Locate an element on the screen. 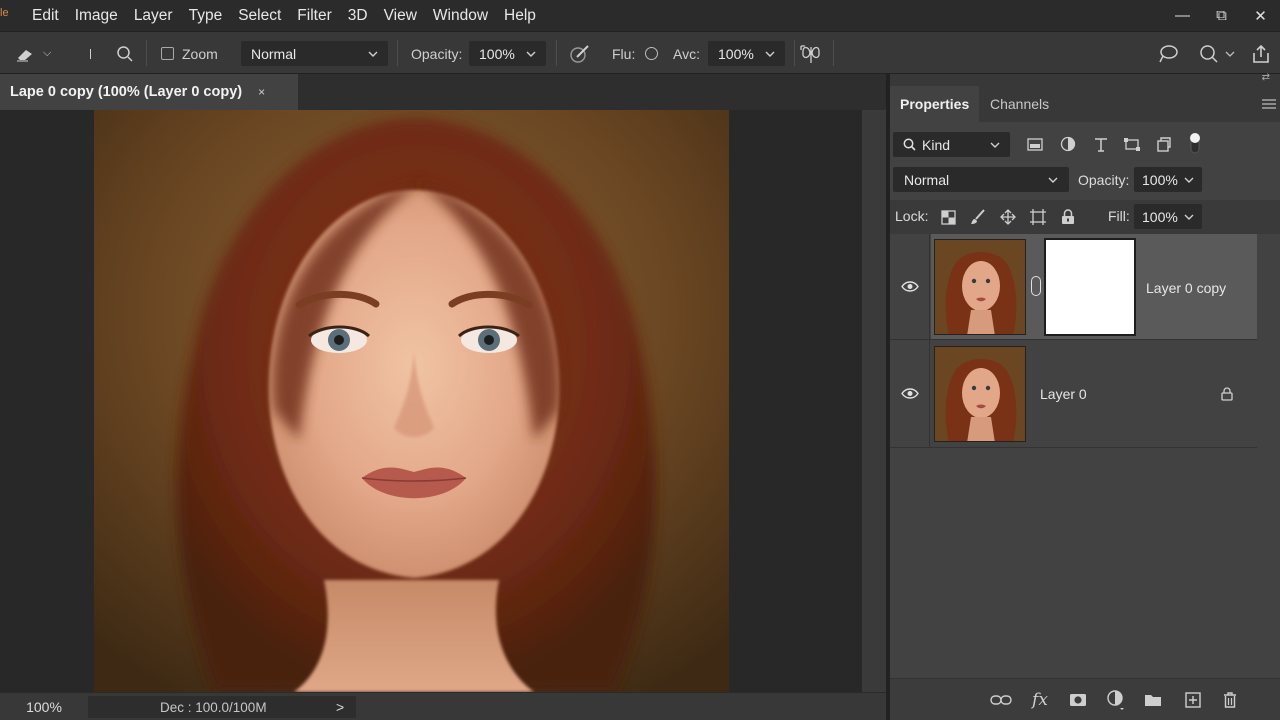  separator is located at coordinates (833, 53).